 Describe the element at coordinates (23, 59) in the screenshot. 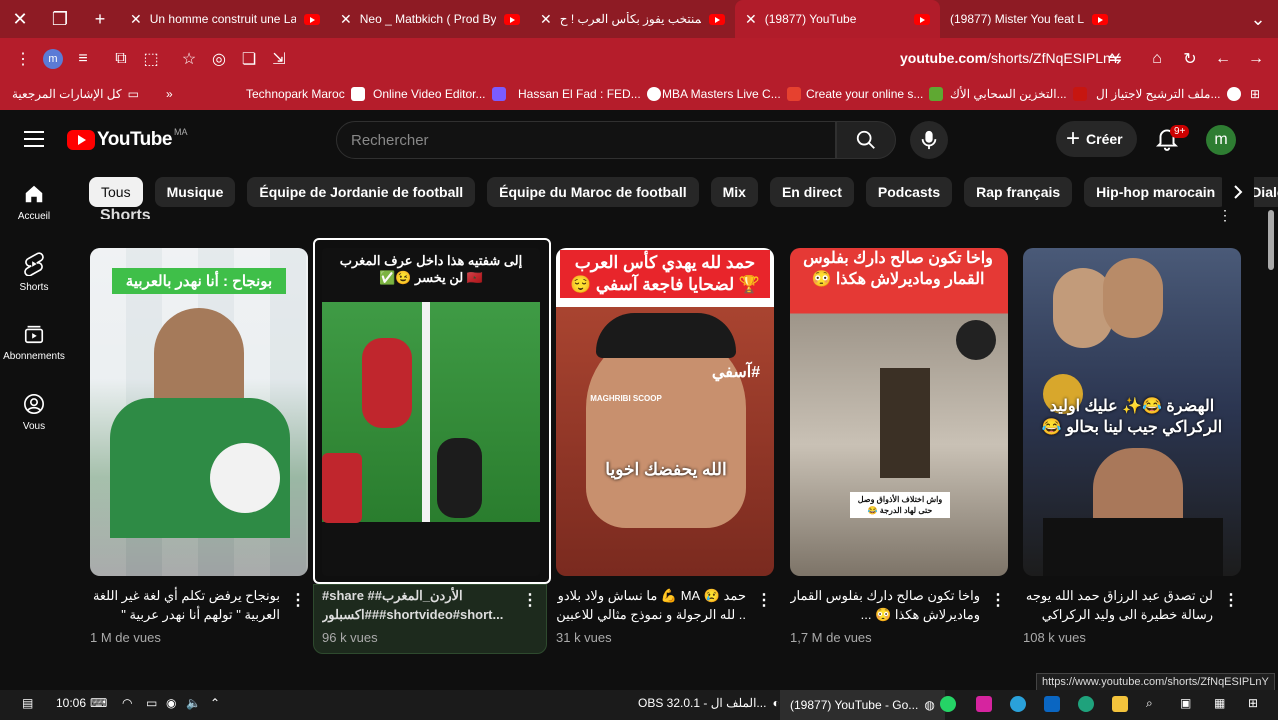

I see `menu-kebab-icon: ⋮` at that location.